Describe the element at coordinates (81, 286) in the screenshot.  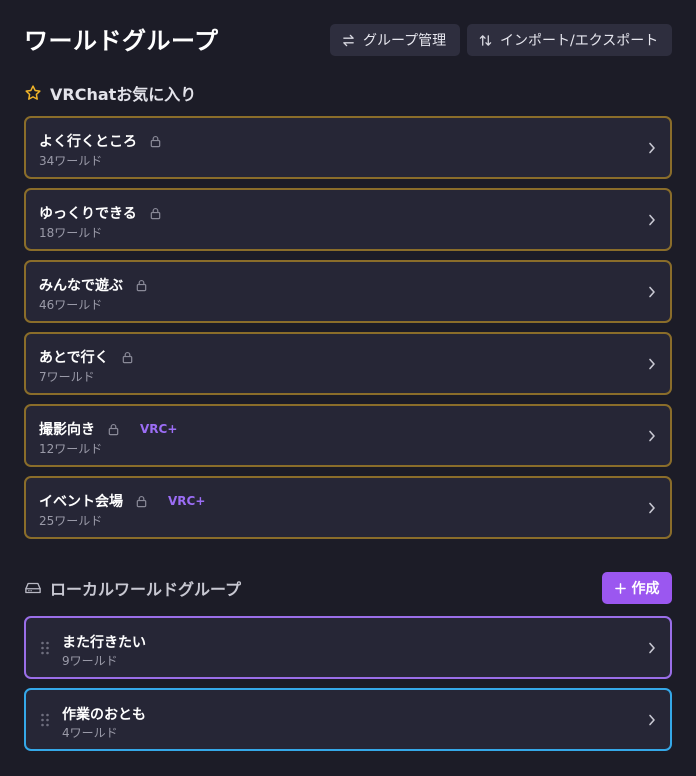
I see `group-name: みんなで遊ぶ` at that location.